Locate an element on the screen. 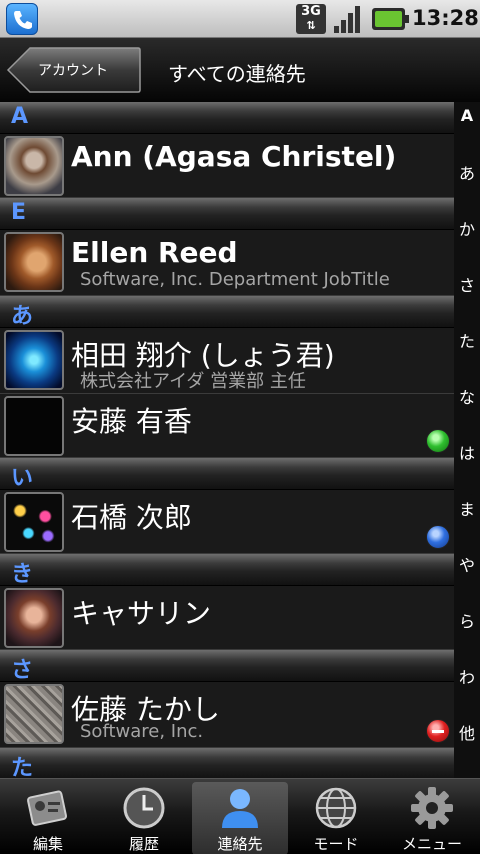  back-button: アカウント is located at coordinates (74, 70).